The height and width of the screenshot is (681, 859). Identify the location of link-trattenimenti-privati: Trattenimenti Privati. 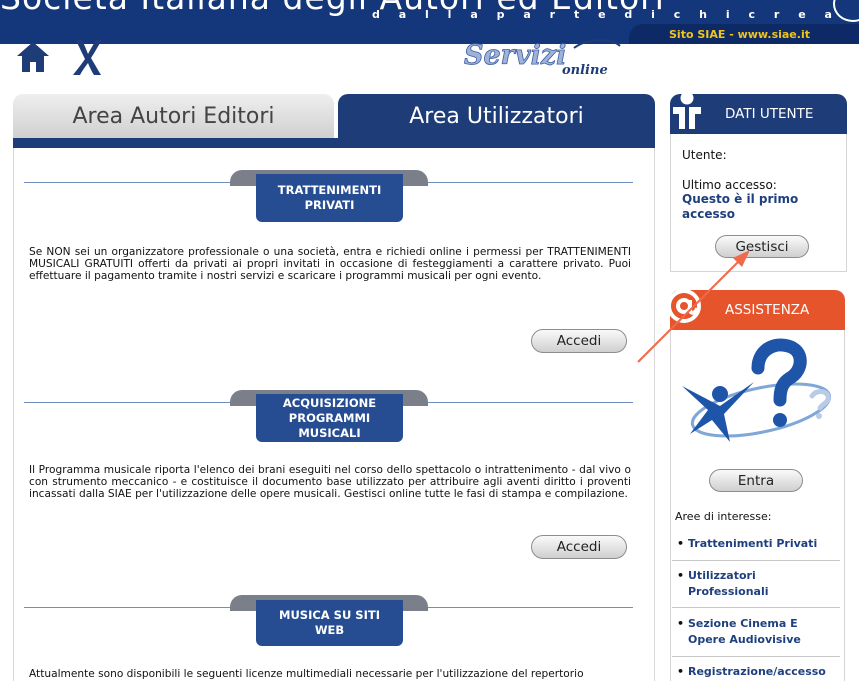
(755, 544).